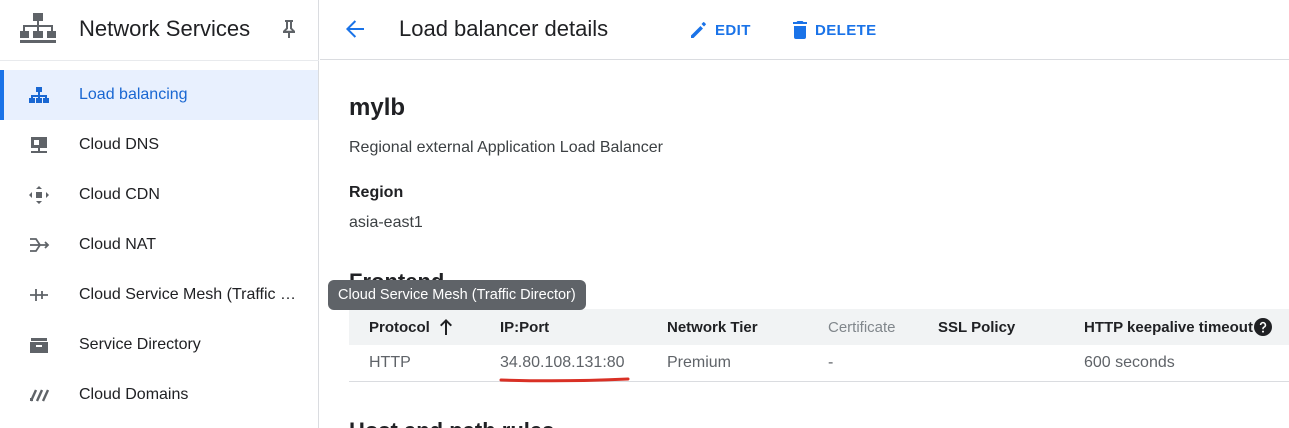 This screenshot has width=1289, height=428. I want to click on cloud-nat-icon, so click(40, 245).